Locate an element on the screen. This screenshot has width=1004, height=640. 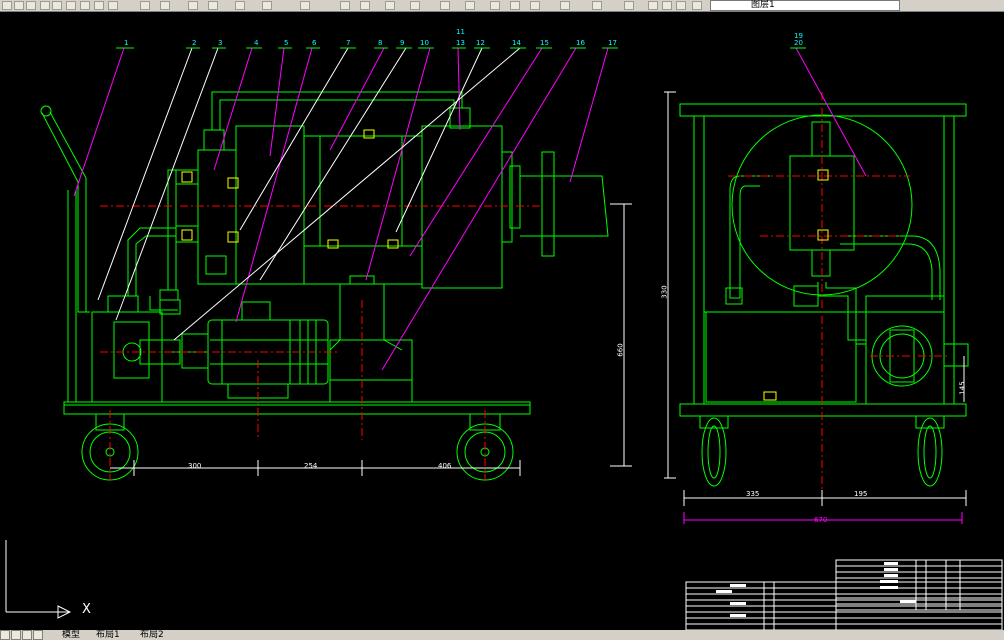
ucs-icon is located at coordinates (38, 579).